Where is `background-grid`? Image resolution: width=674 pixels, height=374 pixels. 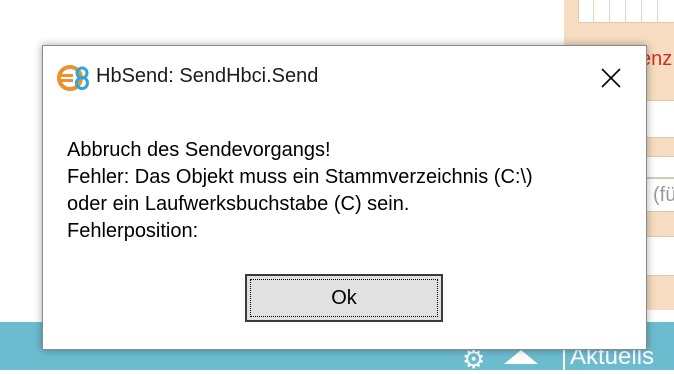 background-grid is located at coordinates (626, 11).